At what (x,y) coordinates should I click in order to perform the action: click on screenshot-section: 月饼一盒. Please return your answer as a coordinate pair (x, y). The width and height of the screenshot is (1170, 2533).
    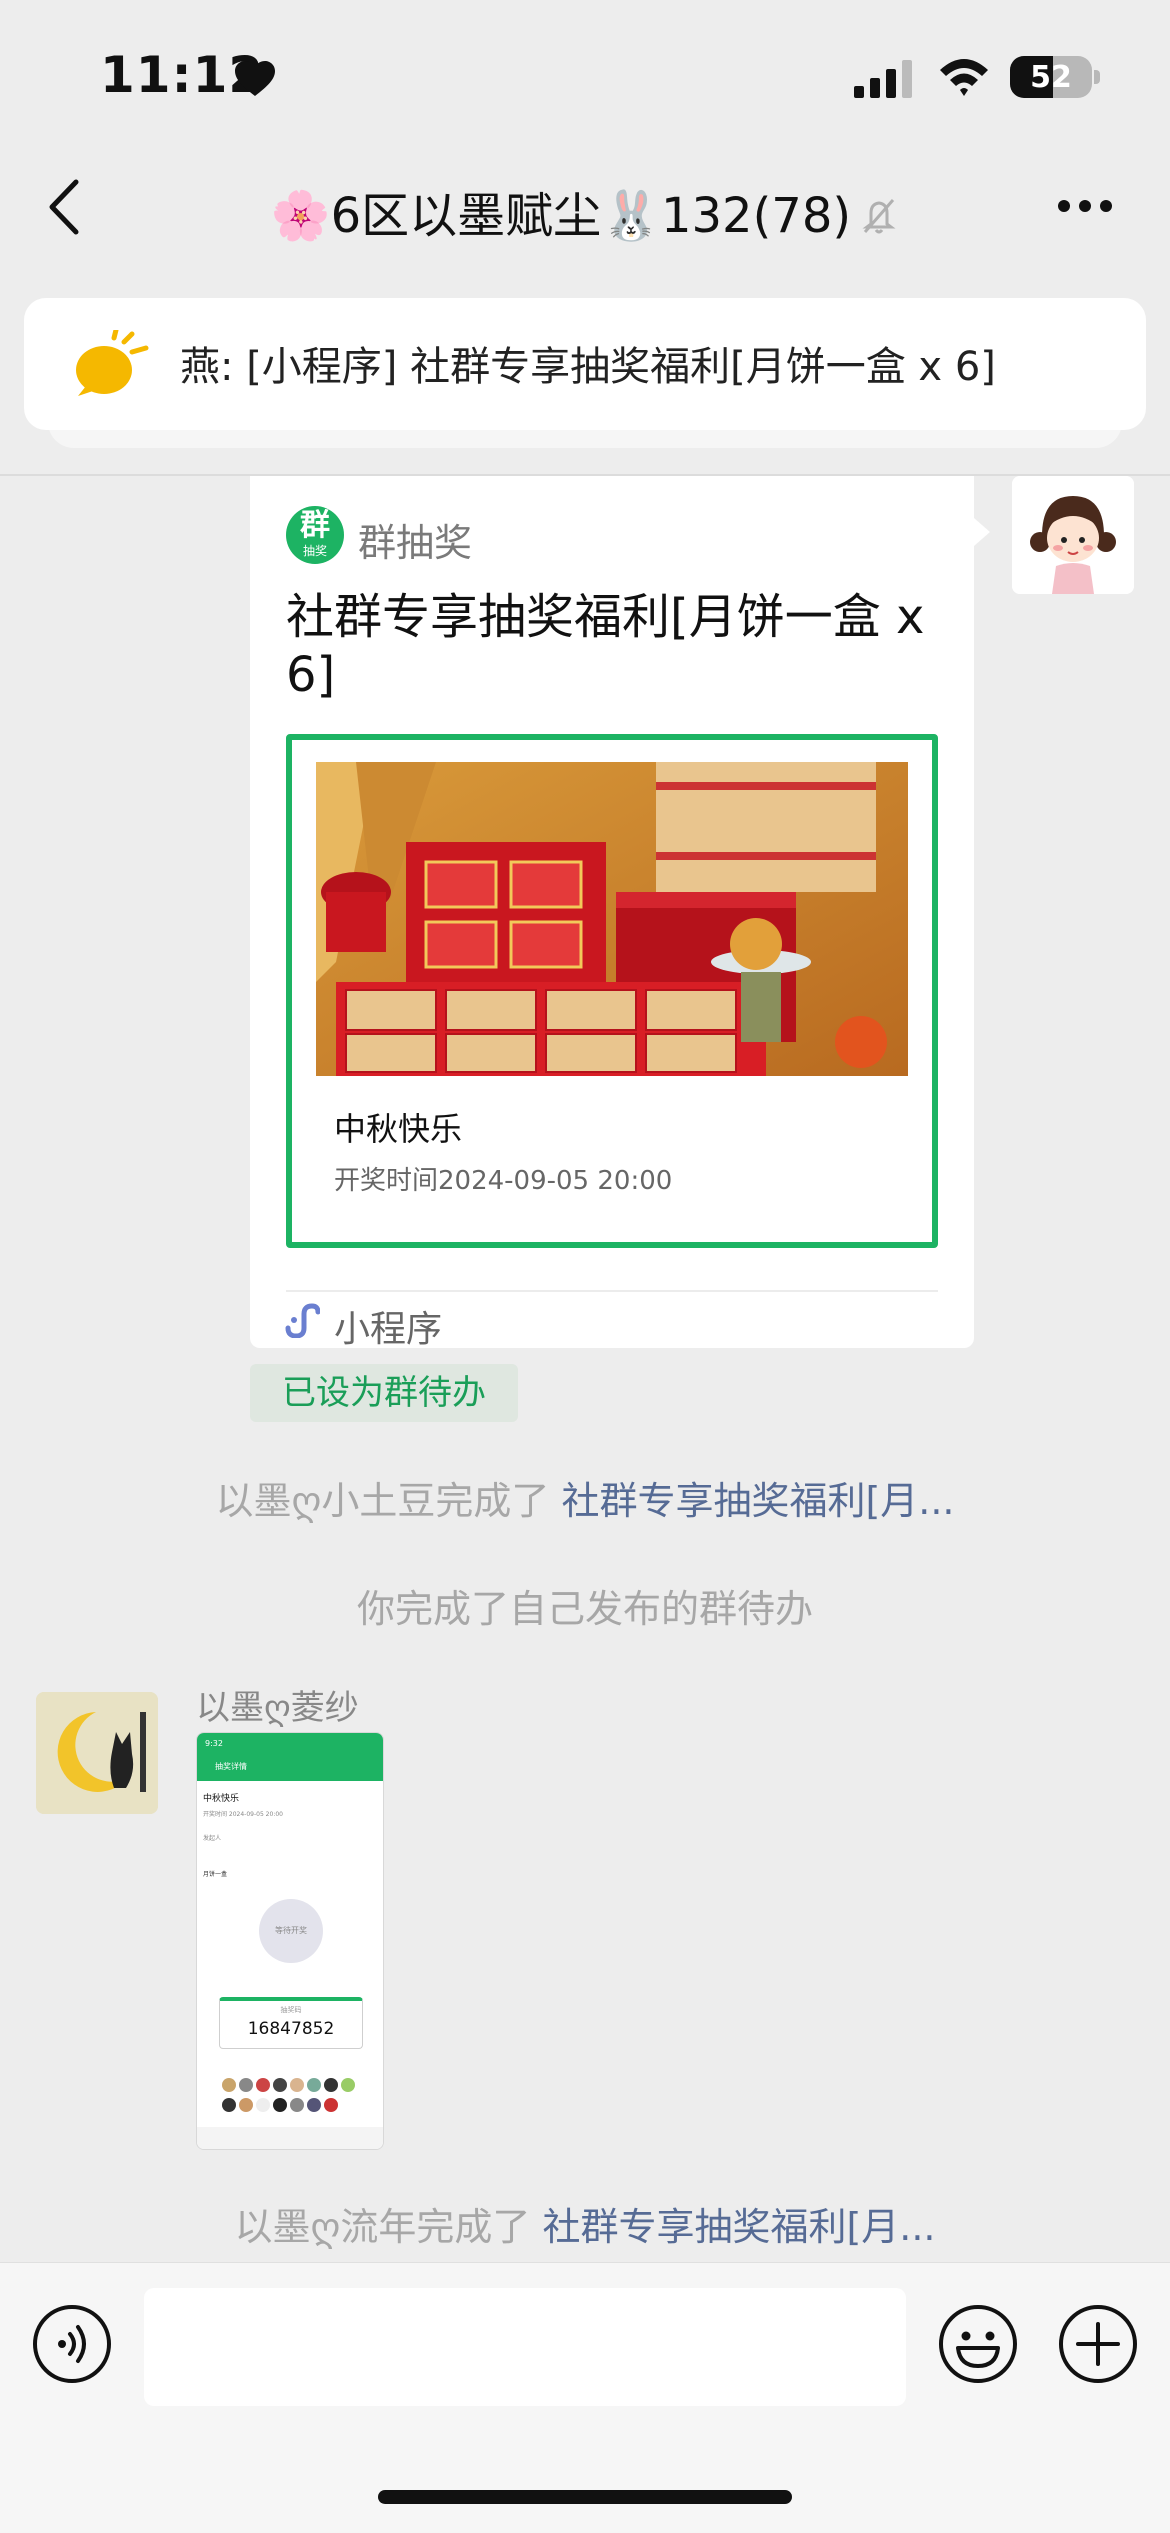
    Looking at the image, I should click on (215, 1874).